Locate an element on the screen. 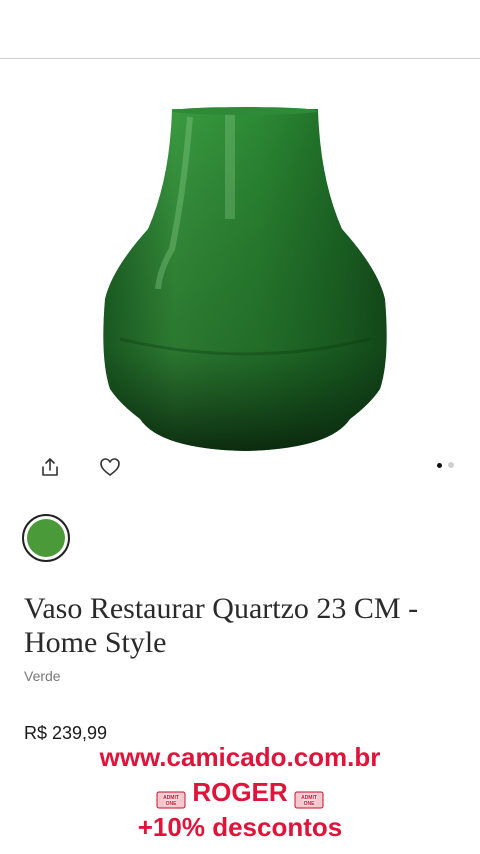 The image size is (480, 854). top-bar is located at coordinates (240, 29).